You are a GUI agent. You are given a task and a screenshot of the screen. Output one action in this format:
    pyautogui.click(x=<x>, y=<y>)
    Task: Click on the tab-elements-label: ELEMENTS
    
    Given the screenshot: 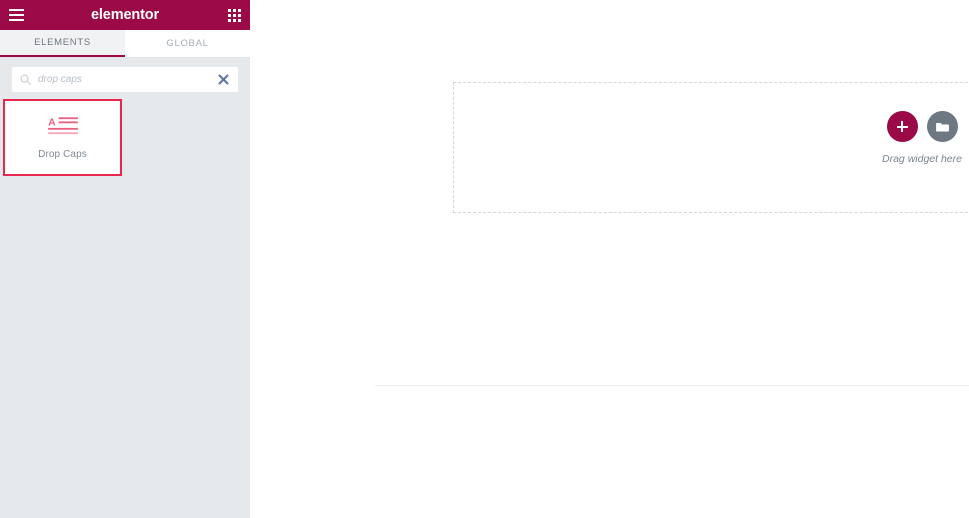 What is the action you would take?
    pyautogui.click(x=62, y=42)
    